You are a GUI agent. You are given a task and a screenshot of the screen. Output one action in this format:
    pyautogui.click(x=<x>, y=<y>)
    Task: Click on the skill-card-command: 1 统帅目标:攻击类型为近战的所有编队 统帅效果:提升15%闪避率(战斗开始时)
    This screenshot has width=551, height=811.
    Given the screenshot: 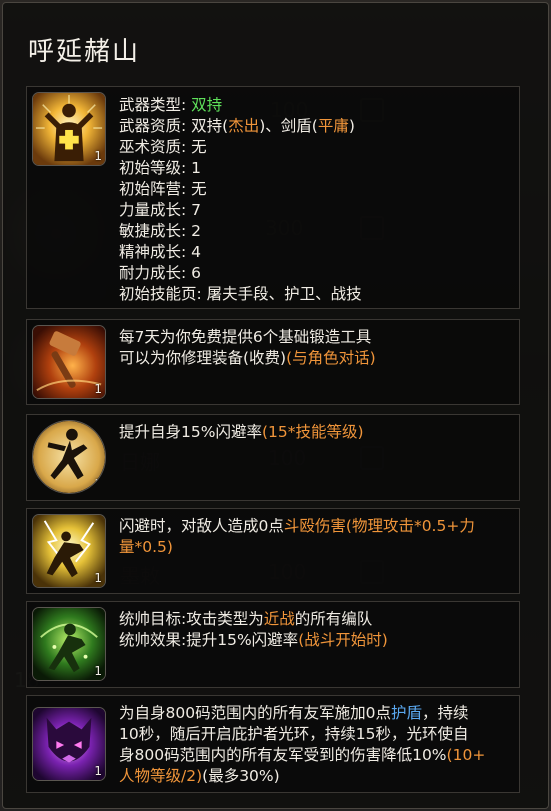 What is the action you would take?
    pyautogui.click(x=273, y=644)
    